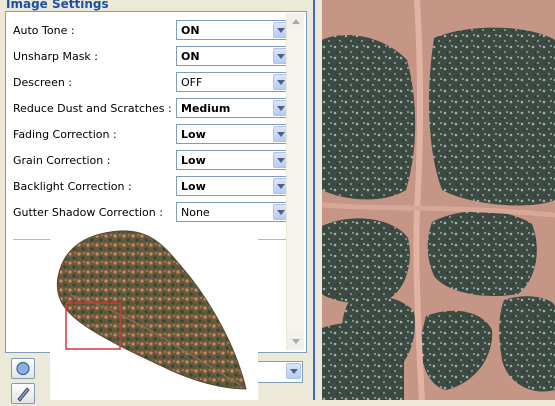  What do you see at coordinates (233, 186) in the screenshot?
I see `backlight-correction-select: Low` at bounding box center [233, 186].